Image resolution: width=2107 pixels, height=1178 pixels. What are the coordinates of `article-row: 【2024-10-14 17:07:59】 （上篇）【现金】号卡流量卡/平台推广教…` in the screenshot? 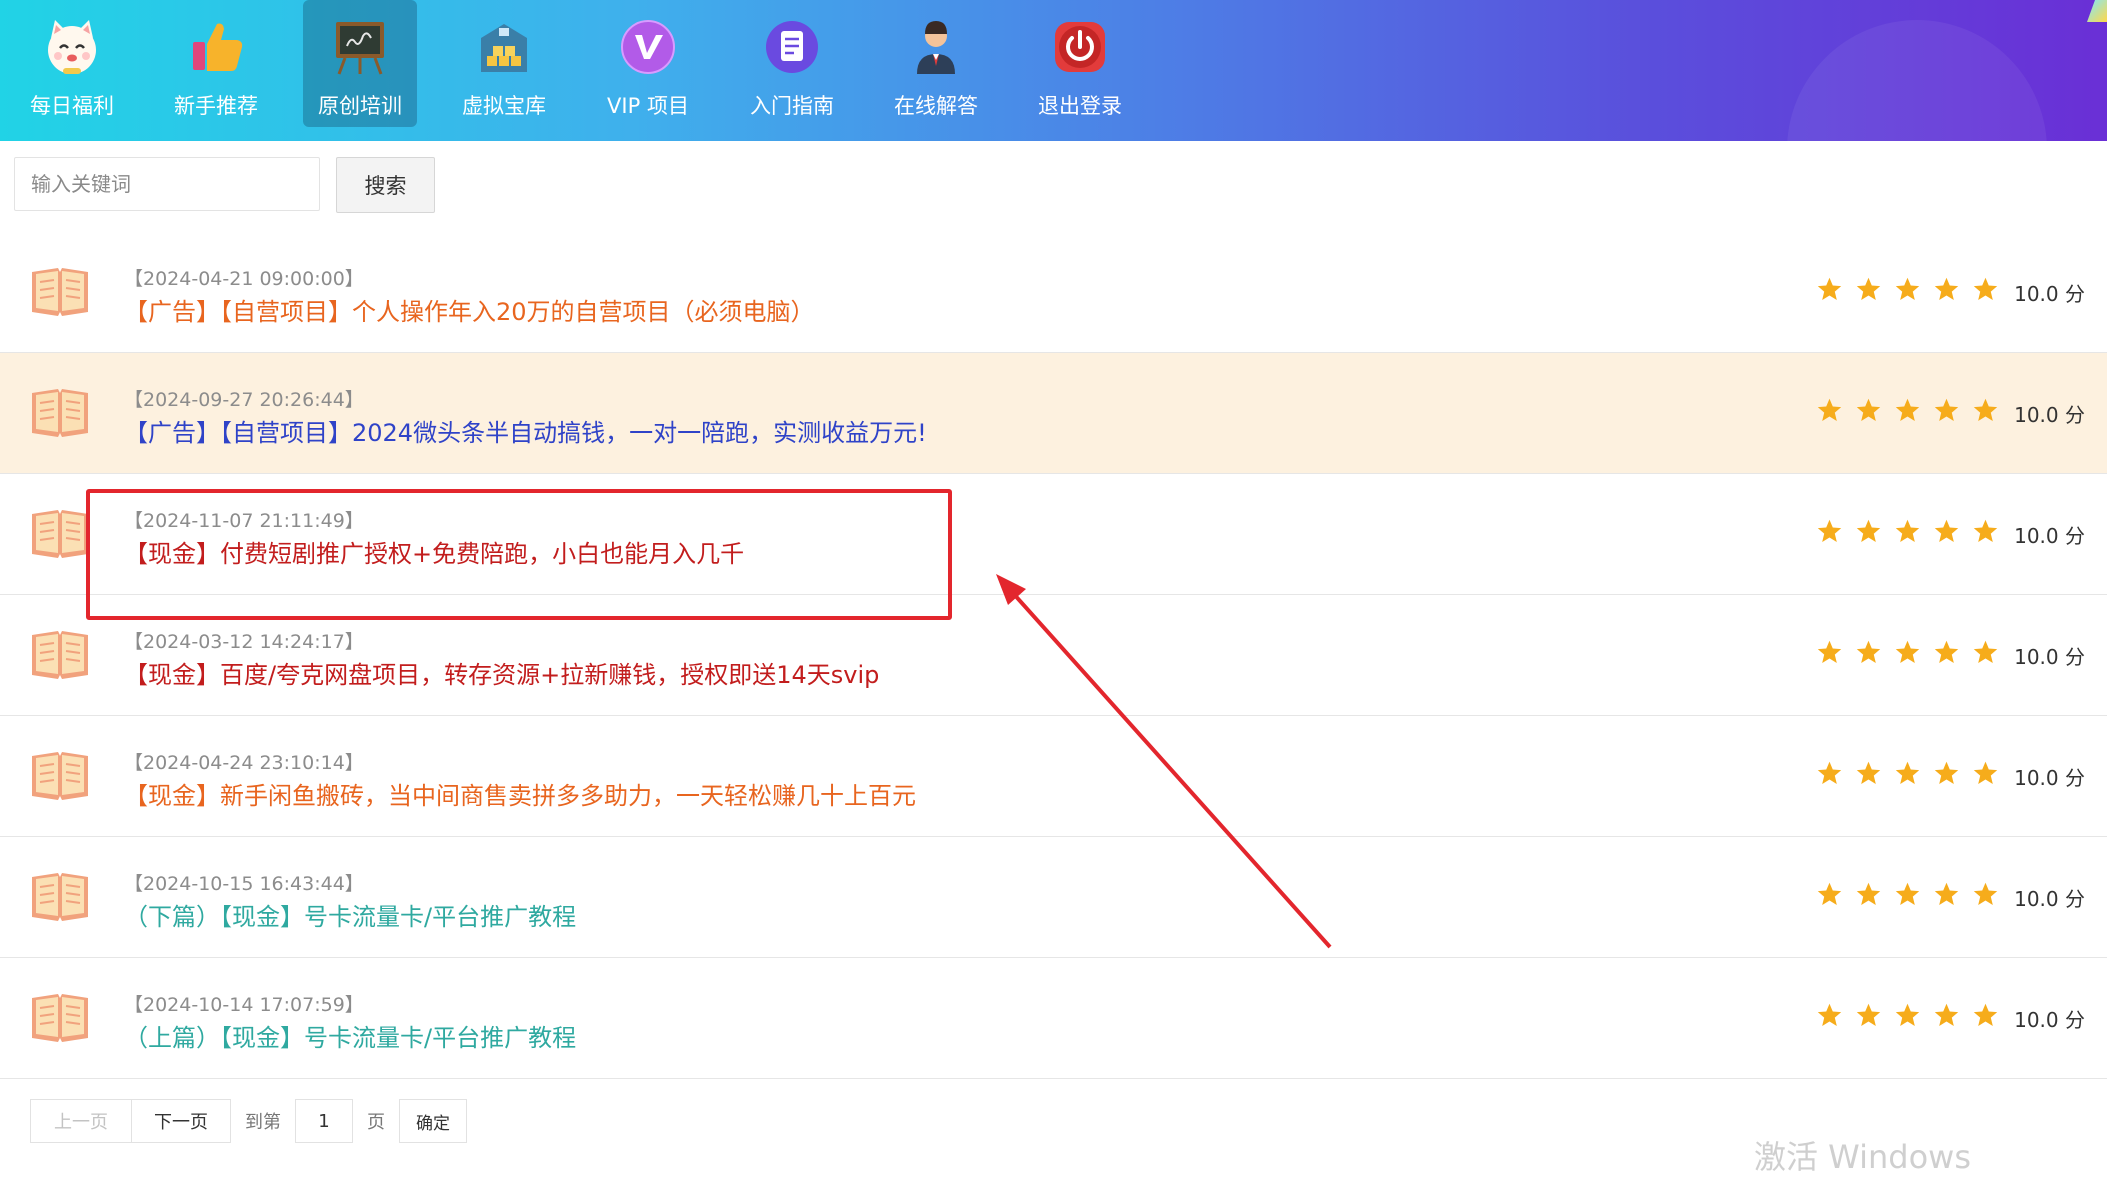 It's located at (1053, 1018).